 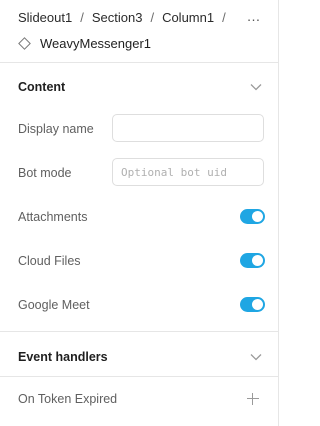 I want to click on bot-mode-input, so click(x=188, y=172).